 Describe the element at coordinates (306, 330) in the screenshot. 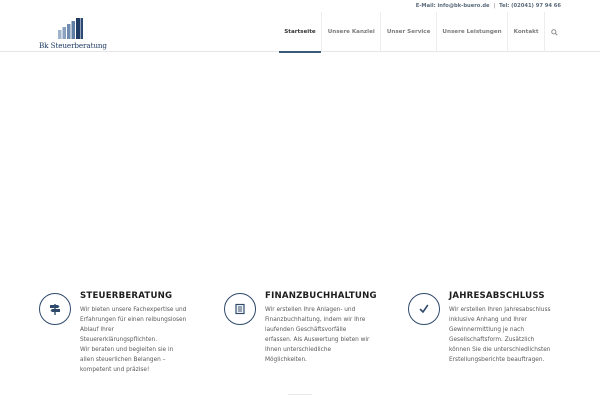

I see `feature-text-line: laufenden Geschäftsvorfälle` at that location.